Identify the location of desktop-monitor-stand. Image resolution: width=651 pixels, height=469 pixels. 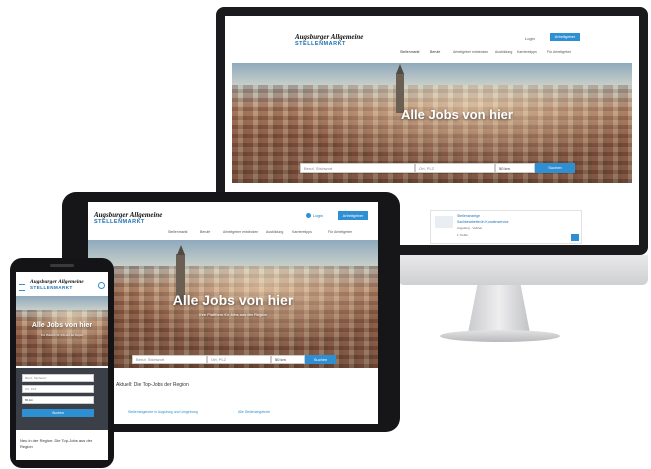
(499, 309).